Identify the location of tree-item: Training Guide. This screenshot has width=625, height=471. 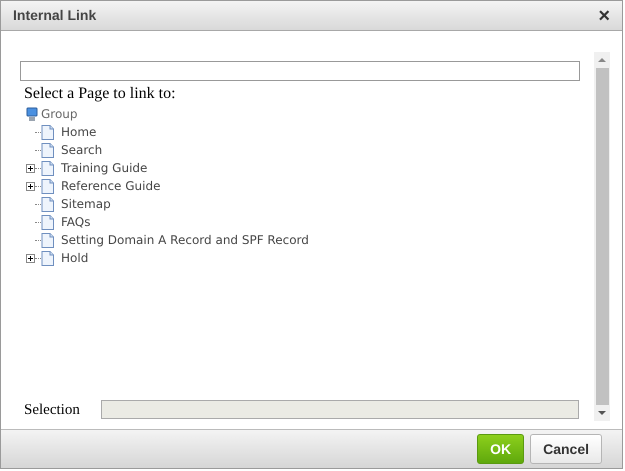
(104, 168).